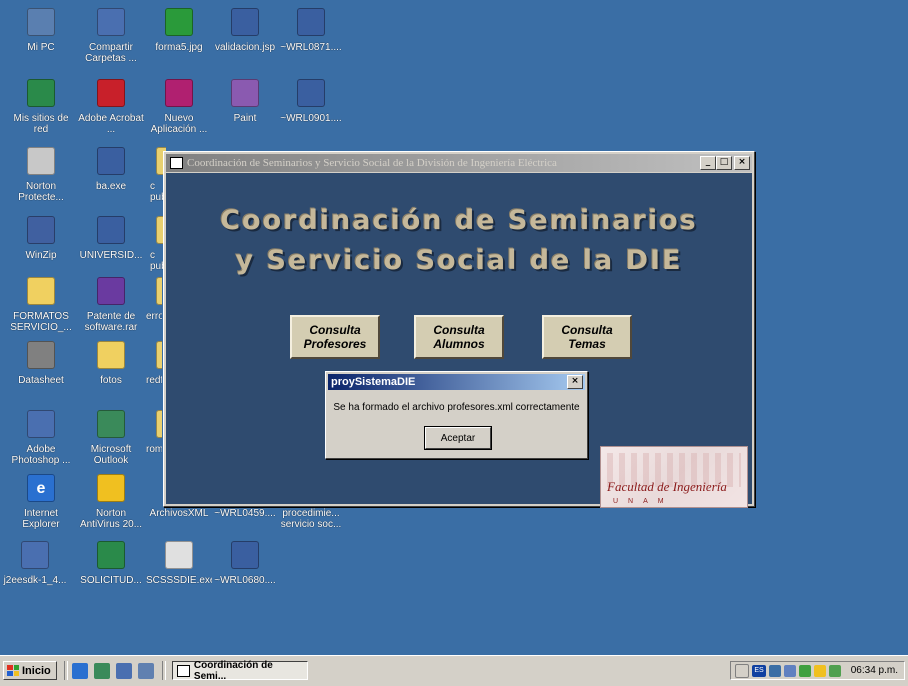 This screenshot has height=686, width=908. Describe the element at coordinates (456, 382) in the screenshot. I see `dialog-titlebar: proySistemaDIE ×` at that location.